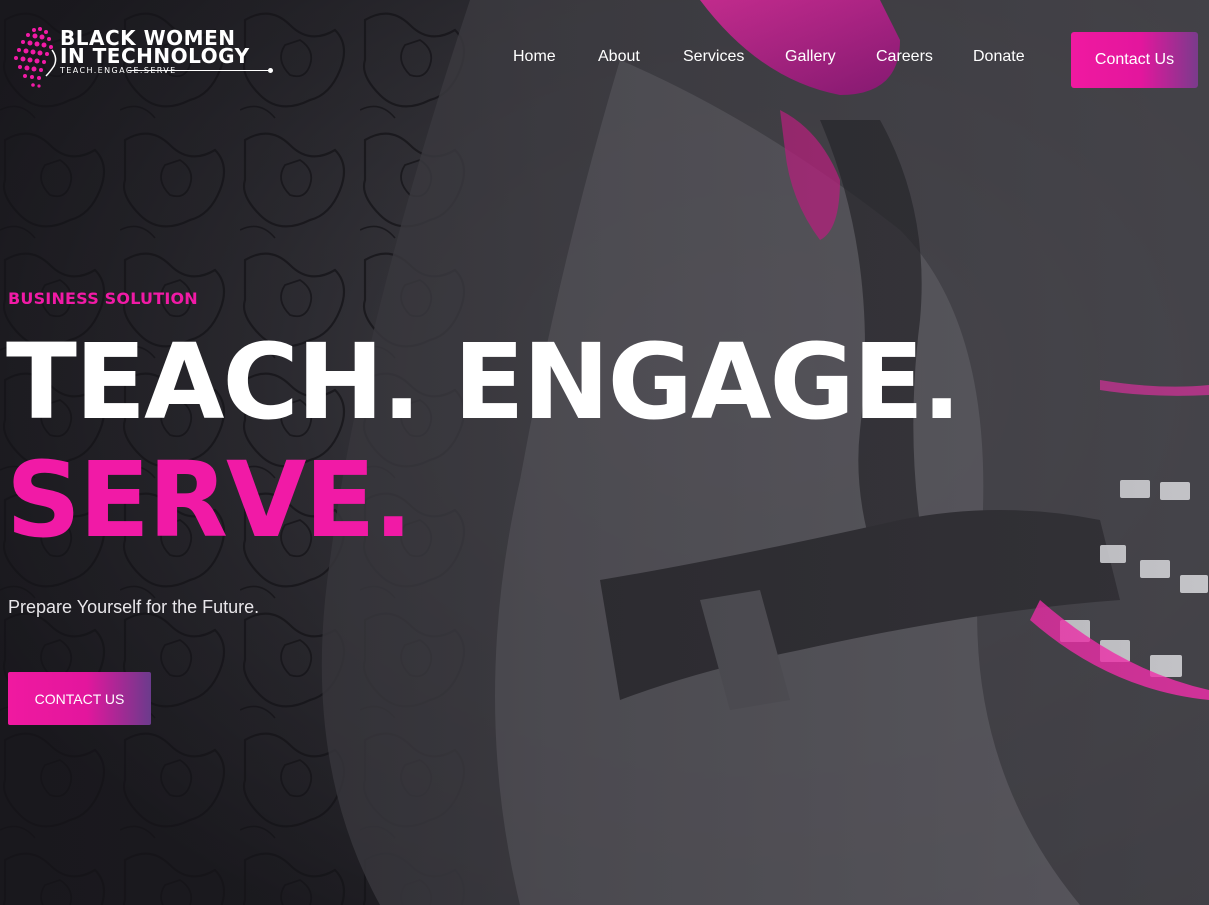 Image resolution: width=1209 pixels, height=905 pixels. What do you see at coordinates (79, 698) in the screenshot?
I see `hero-contact-button: CONTACT US` at bounding box center [79, 698].